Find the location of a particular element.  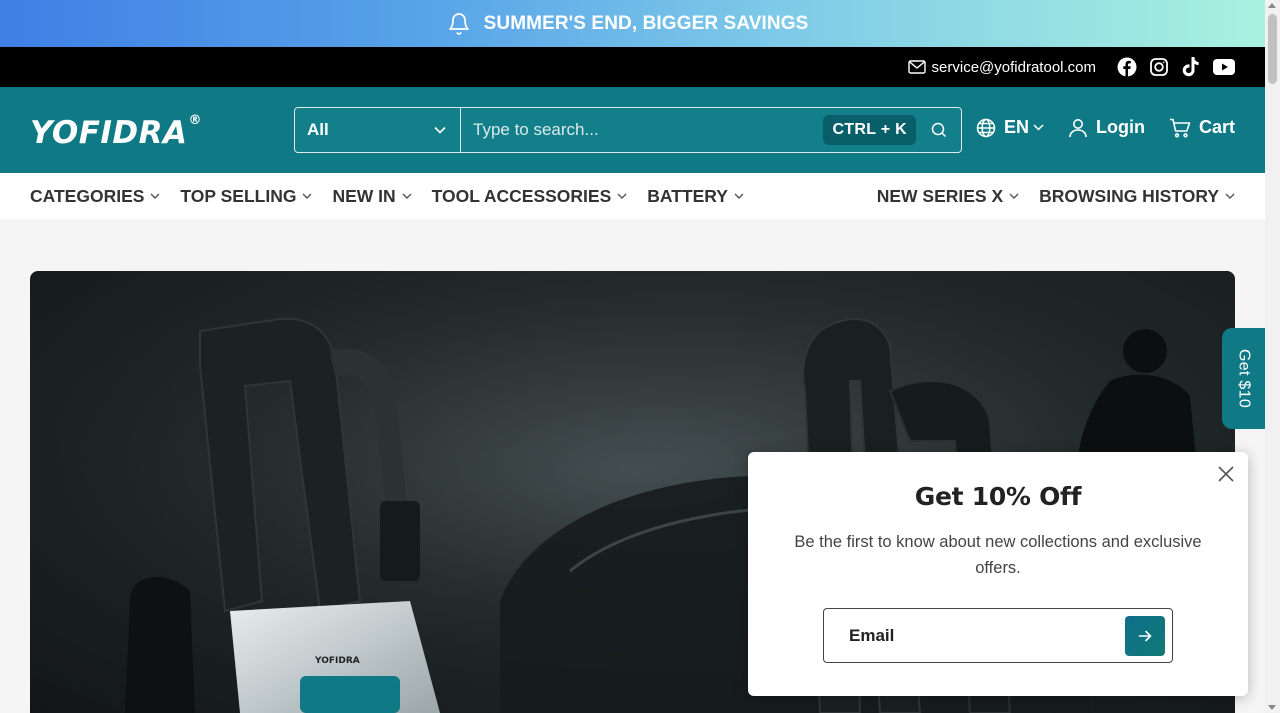

email-text: service@yofidratool.com is located at coordinates (1013, 67).